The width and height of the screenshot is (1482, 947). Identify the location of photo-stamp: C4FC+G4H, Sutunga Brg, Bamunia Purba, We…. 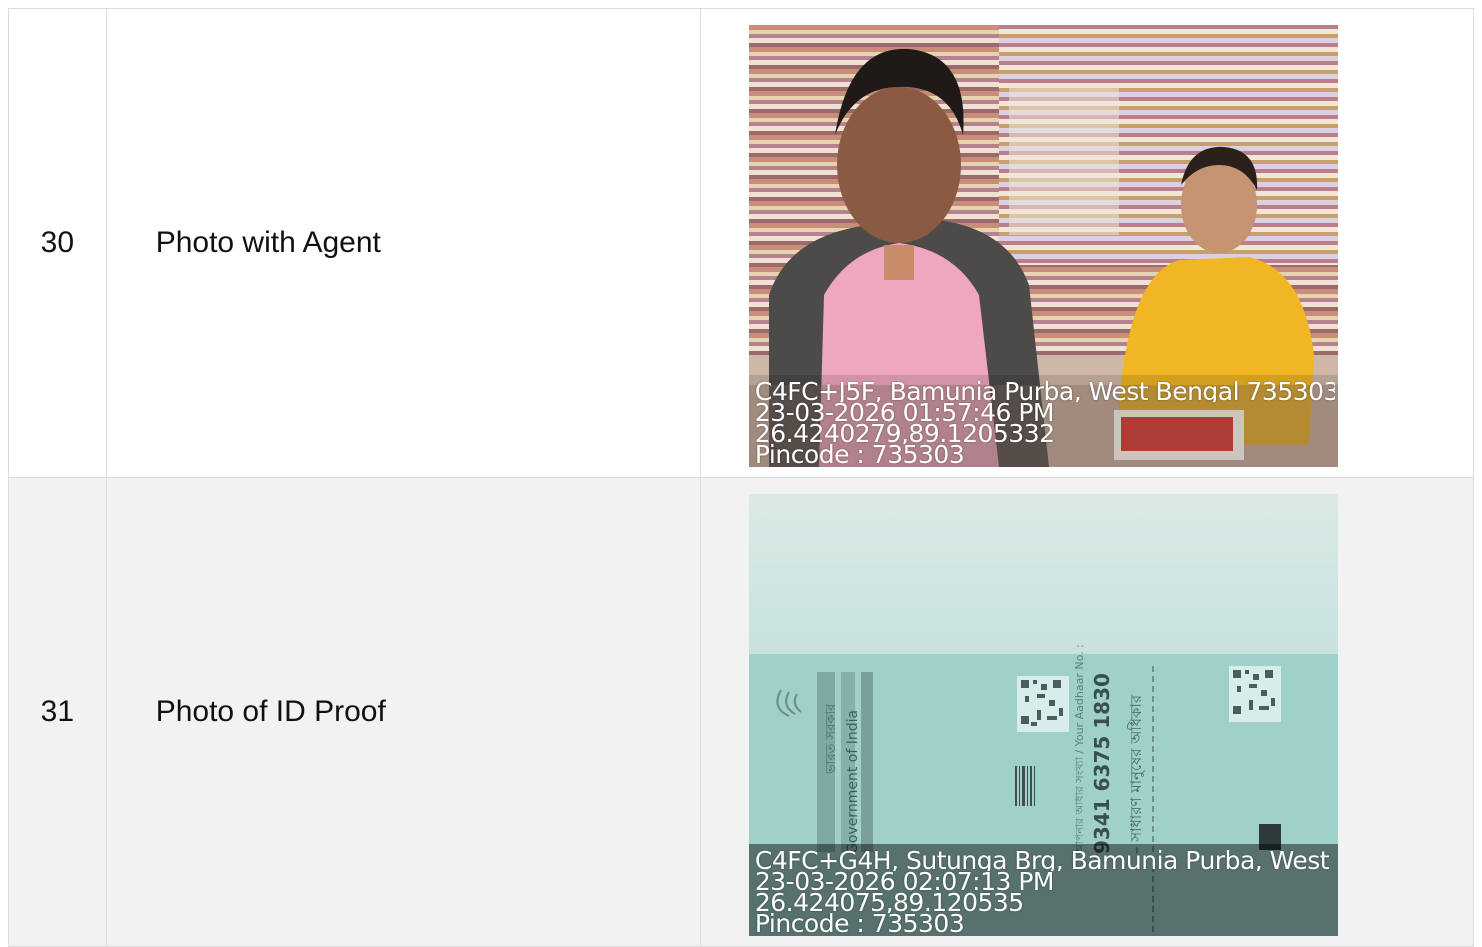
(1045, 892).